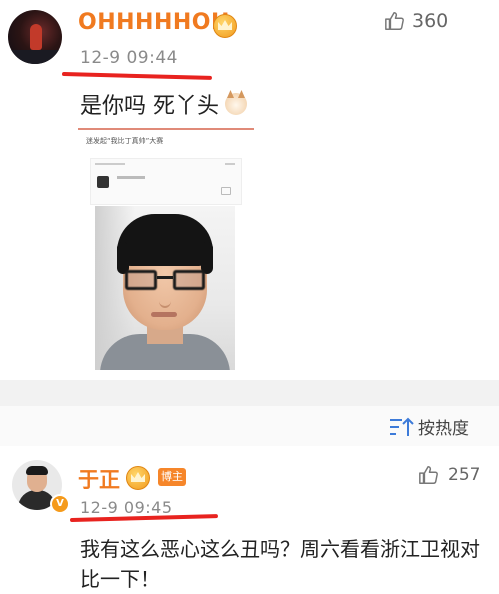 The image size is (499, 594). I want to click on like-button: 257, so click(449, 475).